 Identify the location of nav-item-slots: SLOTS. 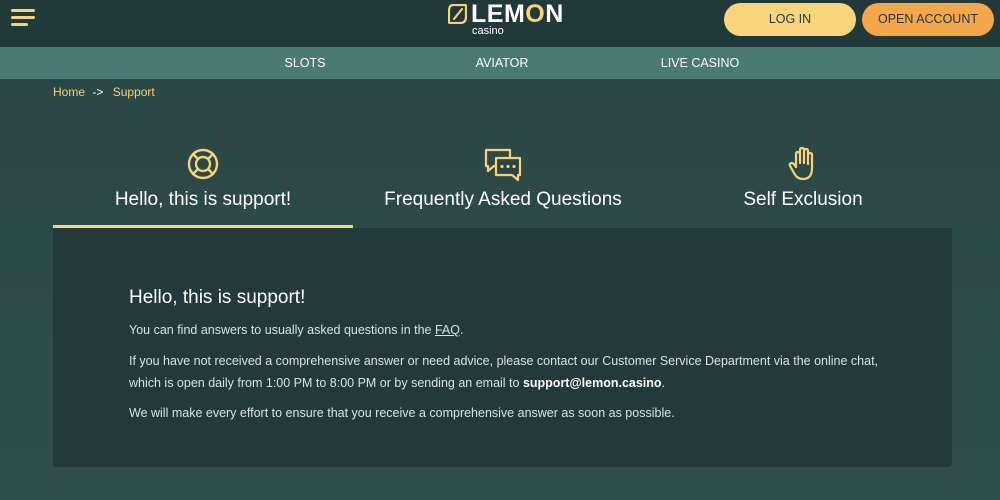
(305, 63).